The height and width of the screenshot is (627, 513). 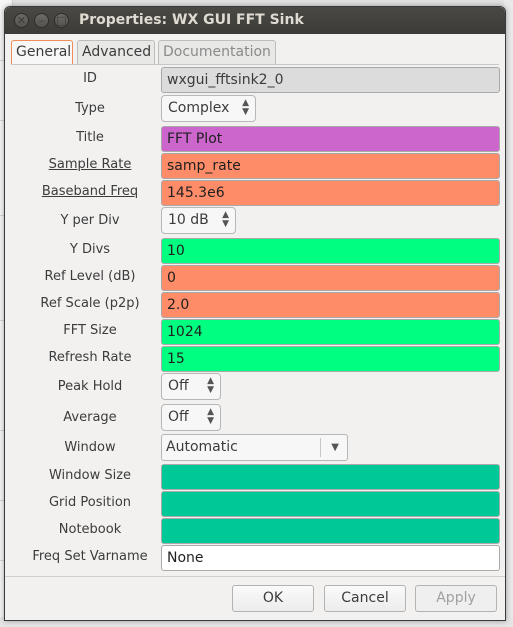 I want to click on param-label-grid-position: Grid Position, so click(x=90, y=502).